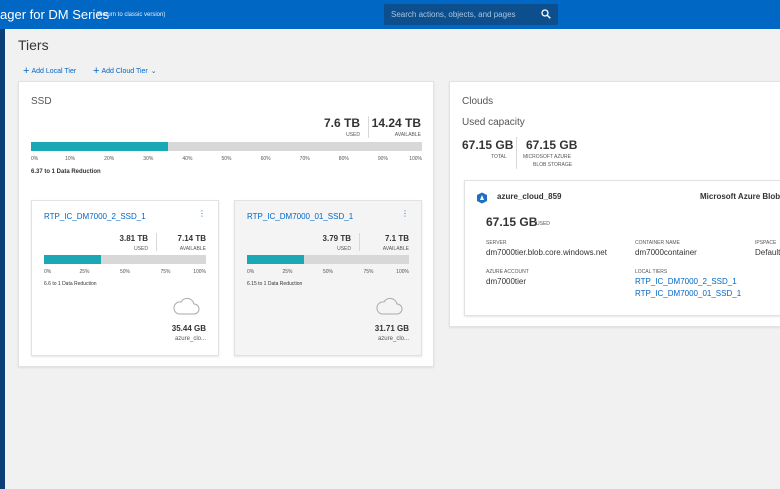 The height and width of the screenshot is (489, 780). I want to click on local-tiers-label: LOCAL TIERS, so click(651, 272).